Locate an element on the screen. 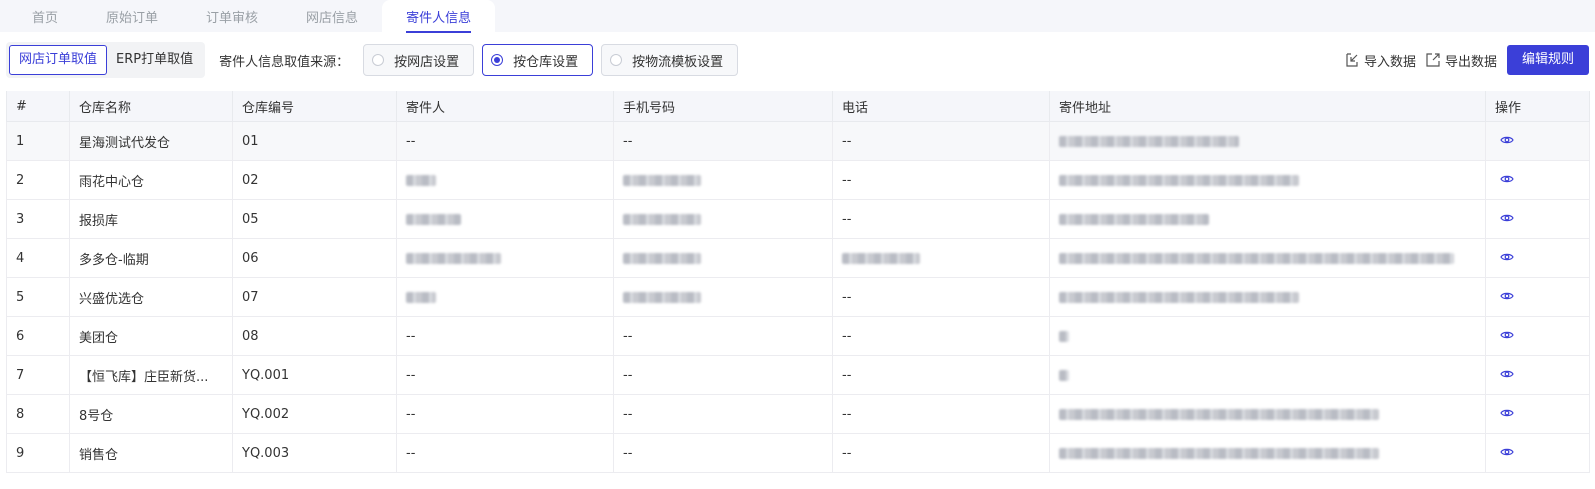  import-data-button: 导入数据 is located at coordinates (1380, 60).